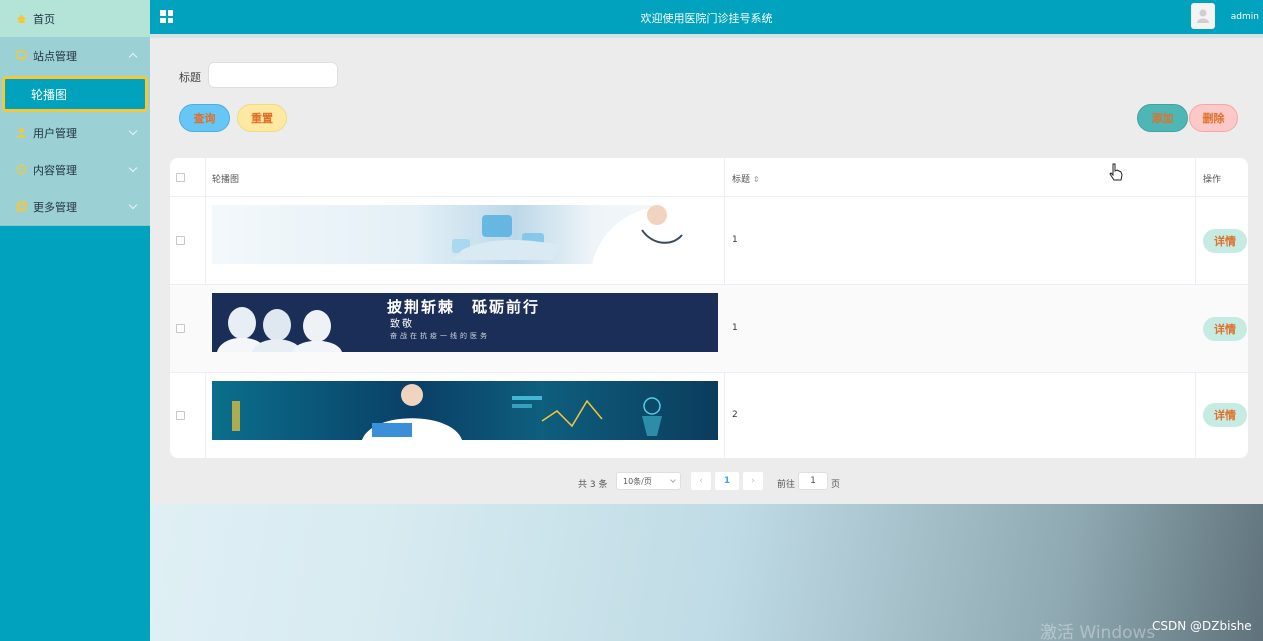 This screenshot has height=641, width=1263. I want to click on banner-headline: 披荆斩棘 砥砺前行, so click(464, 307).